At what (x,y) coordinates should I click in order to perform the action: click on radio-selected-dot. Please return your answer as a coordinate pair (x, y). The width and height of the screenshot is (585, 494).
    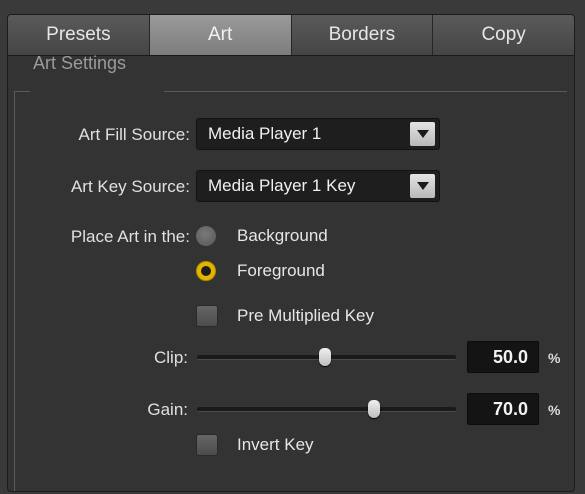
    Looking at the image, I should click on (206, 271).